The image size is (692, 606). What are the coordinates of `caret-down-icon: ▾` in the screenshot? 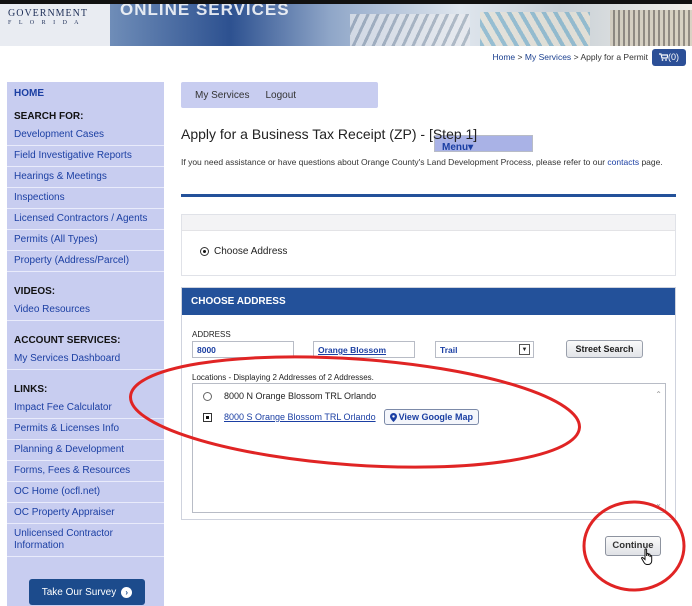 It's located at (471, 147).